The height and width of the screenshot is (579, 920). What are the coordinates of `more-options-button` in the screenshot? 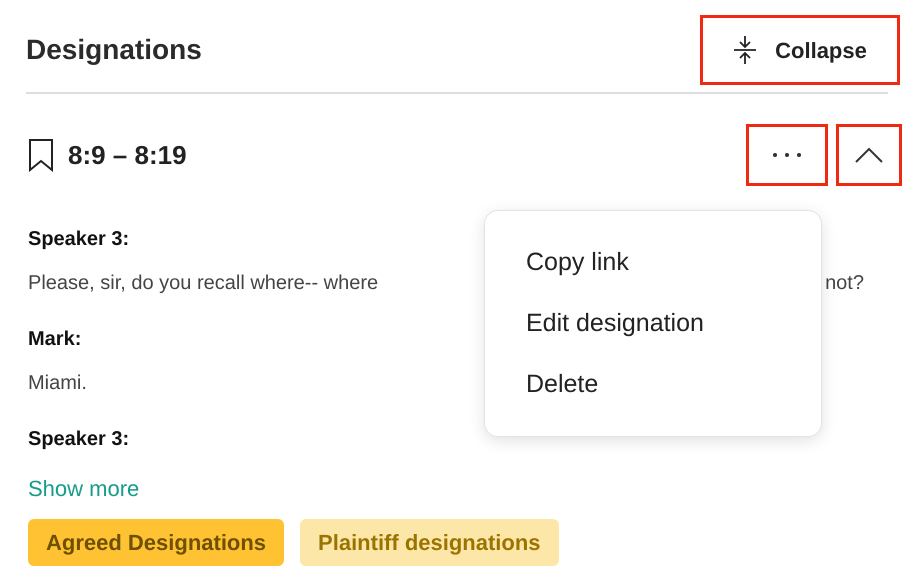 It's located at (787, 155).